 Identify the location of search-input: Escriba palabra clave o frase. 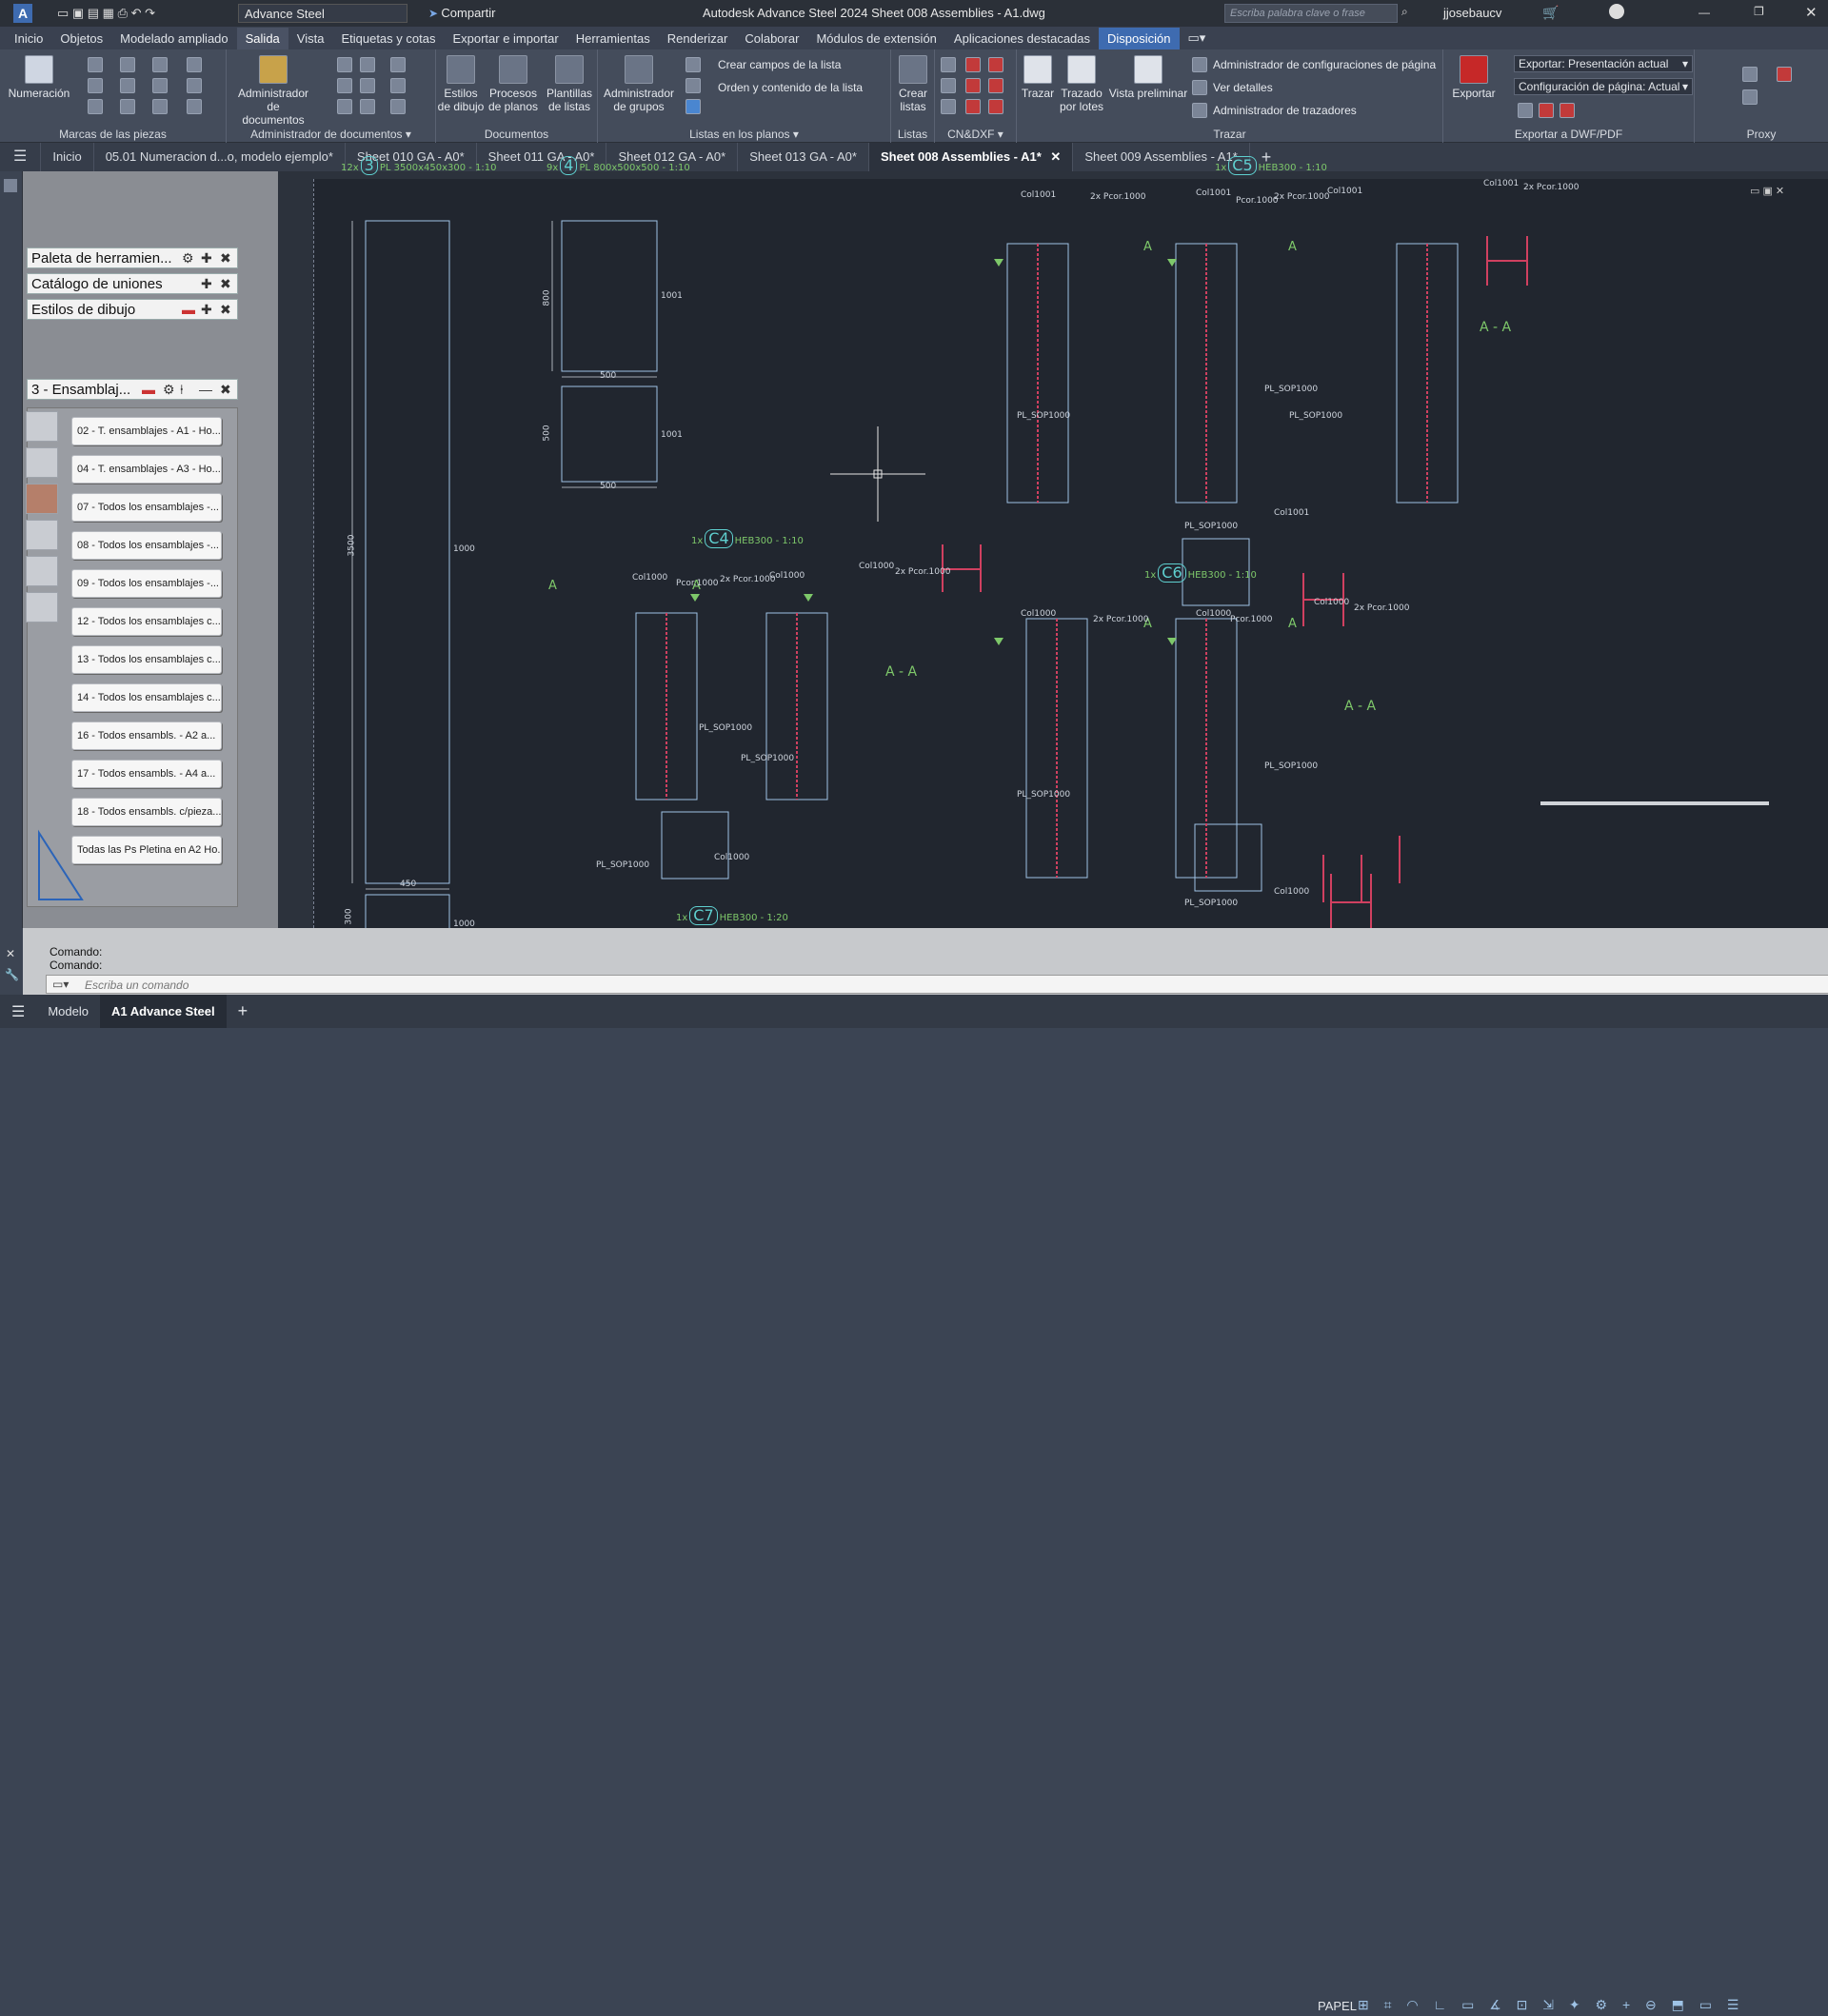
(1311, 14).